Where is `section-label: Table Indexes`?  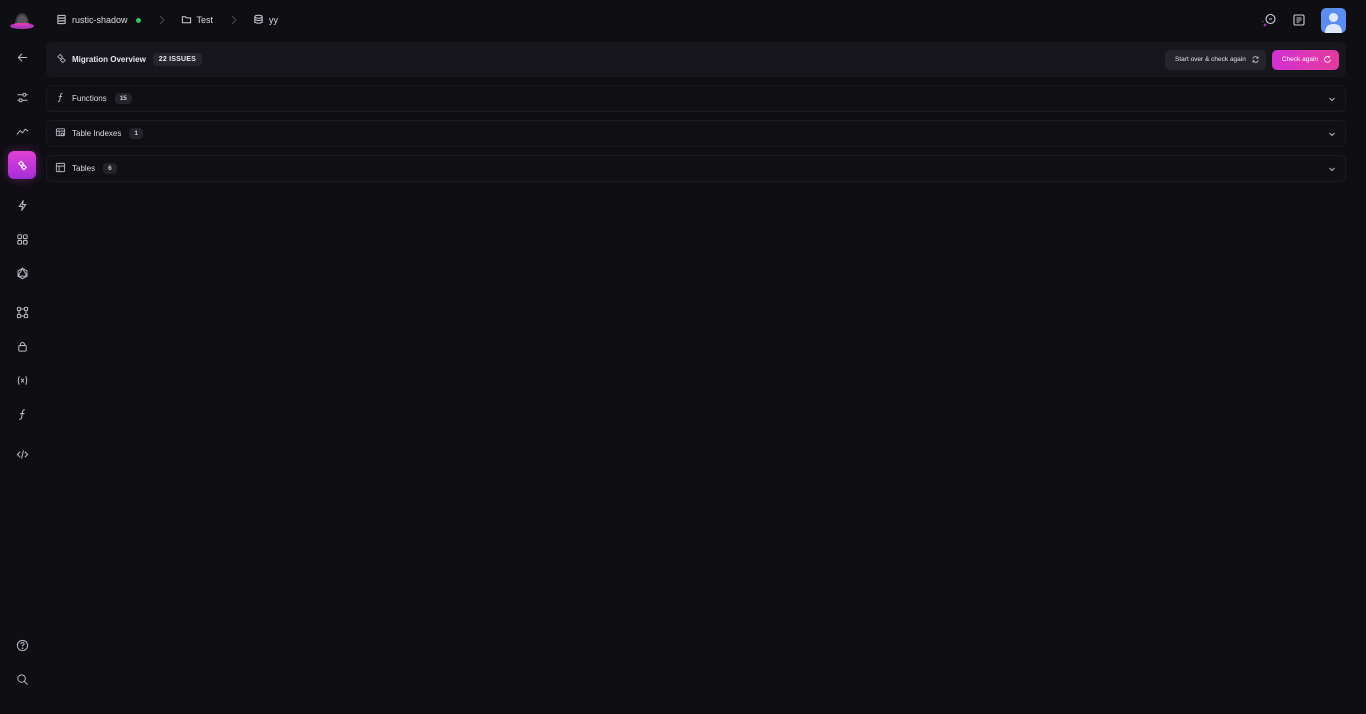 section-label: Table Indexes is located at coordinates (97, 133).